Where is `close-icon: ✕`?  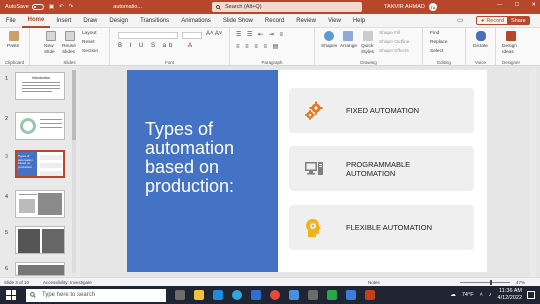 close-icon: ✕ is located at coordinates (533, 5).